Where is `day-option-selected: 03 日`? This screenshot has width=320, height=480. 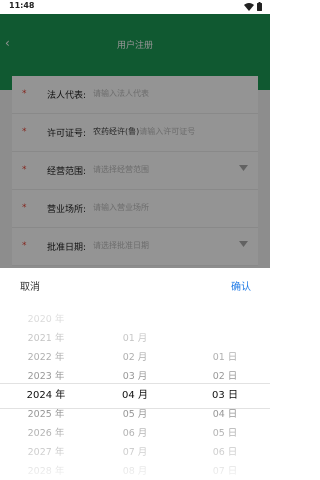 day-option-selected: 03 日 is located at coordinates (225, 395).